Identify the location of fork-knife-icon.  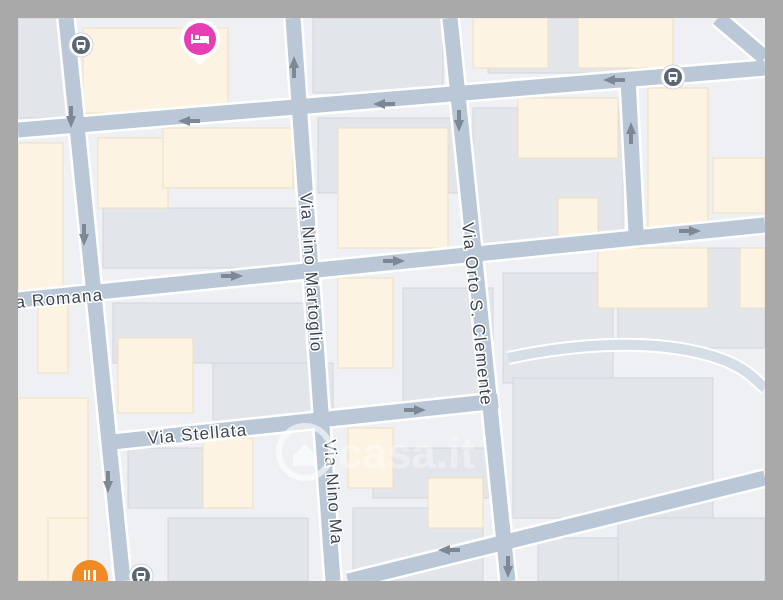
(90, 575).